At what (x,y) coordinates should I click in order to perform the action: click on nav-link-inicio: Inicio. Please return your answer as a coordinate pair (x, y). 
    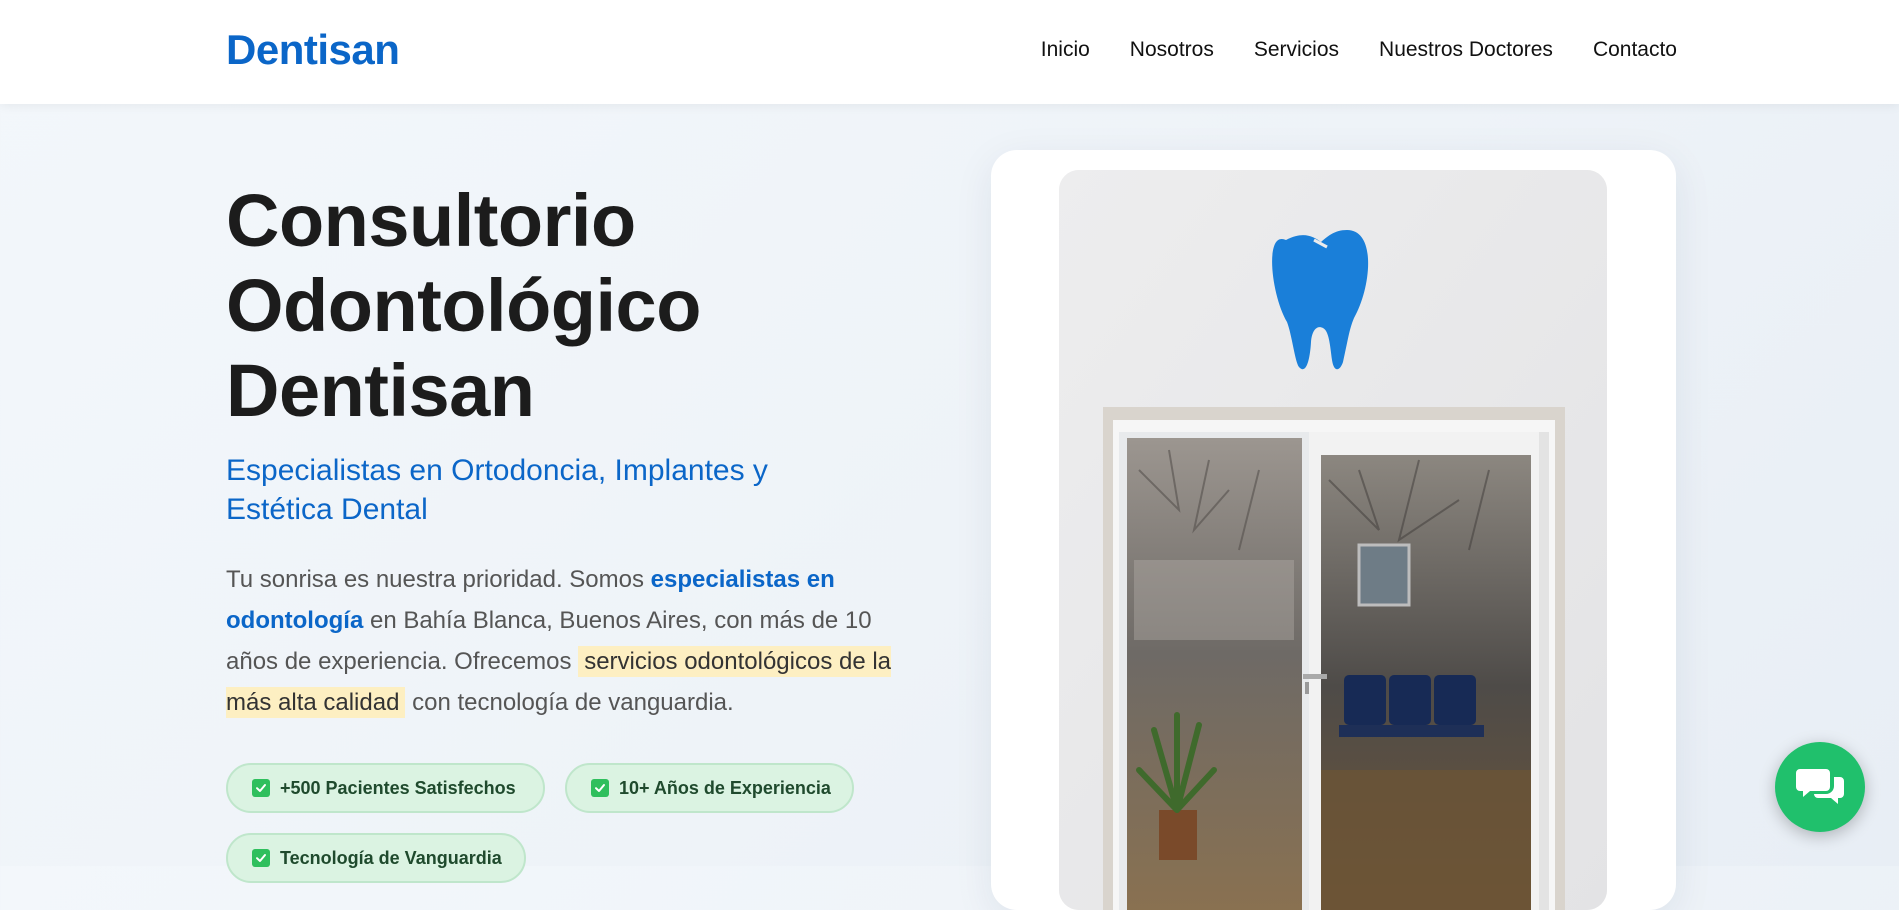
    Looking at the image, I should click on (1065, 50).